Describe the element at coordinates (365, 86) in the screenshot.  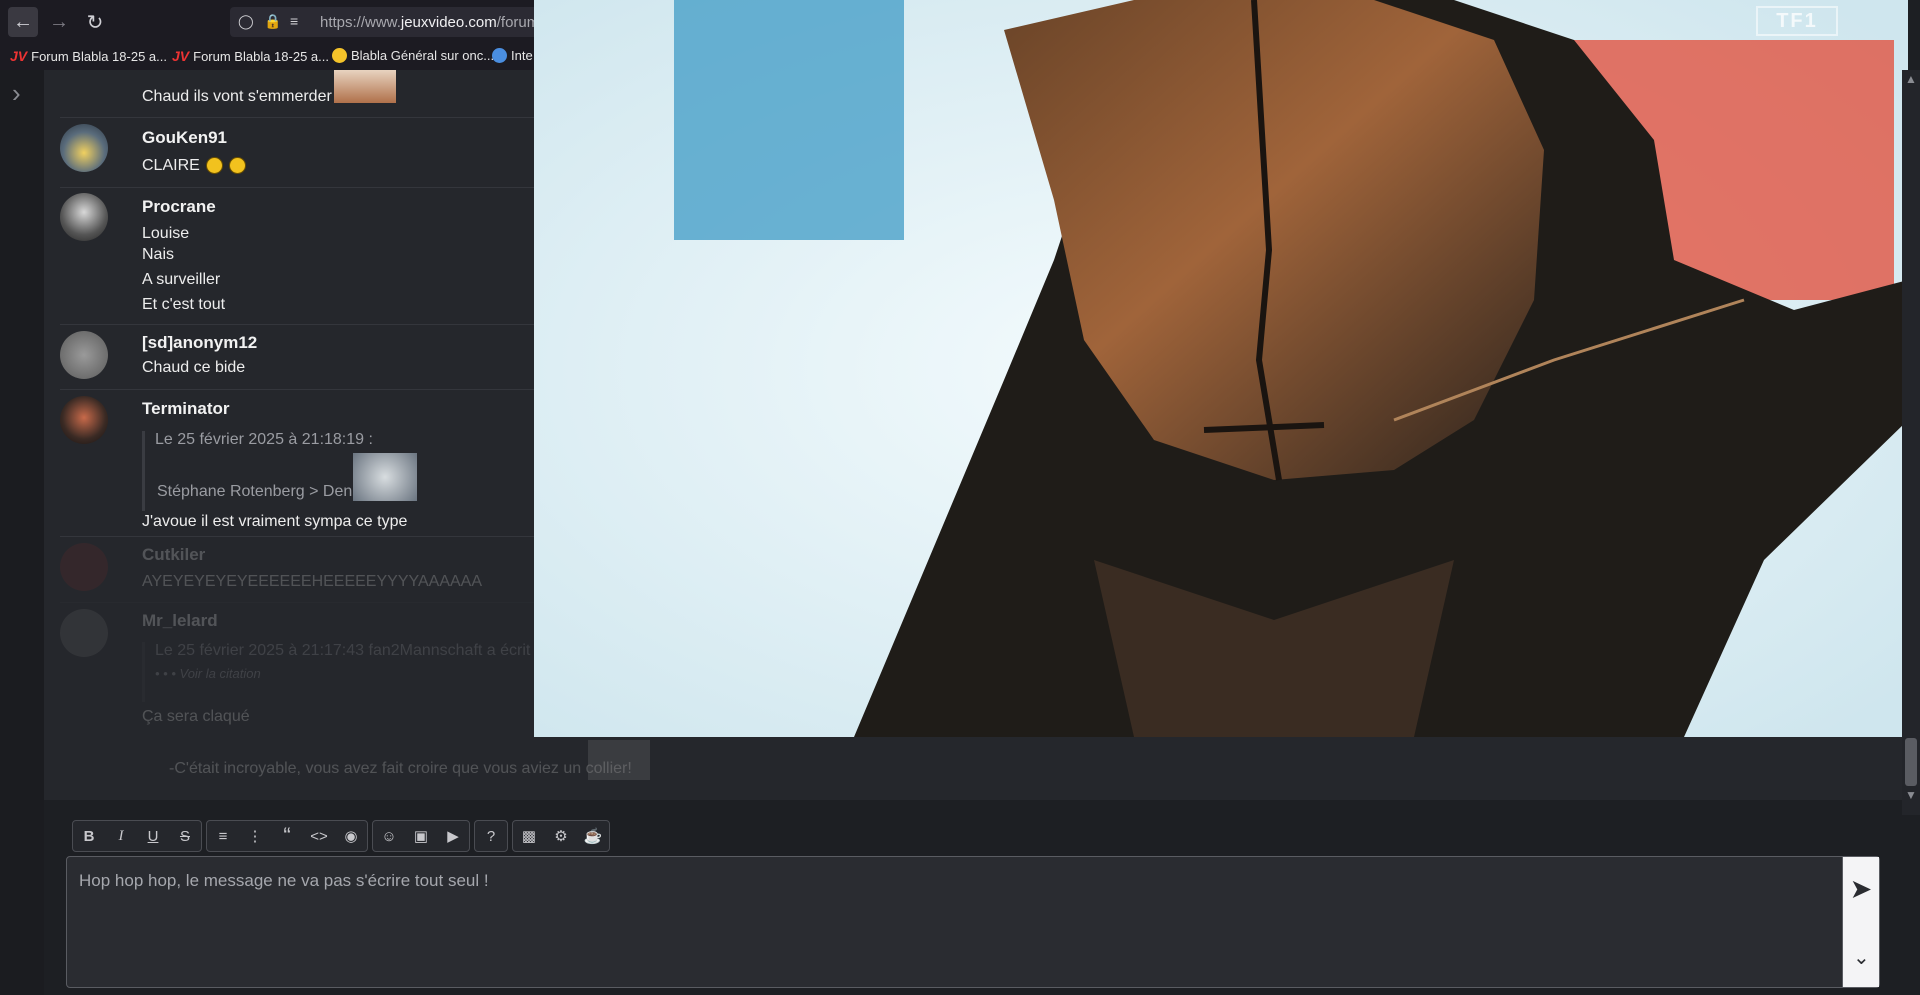
I see `sticker-image` at that location.